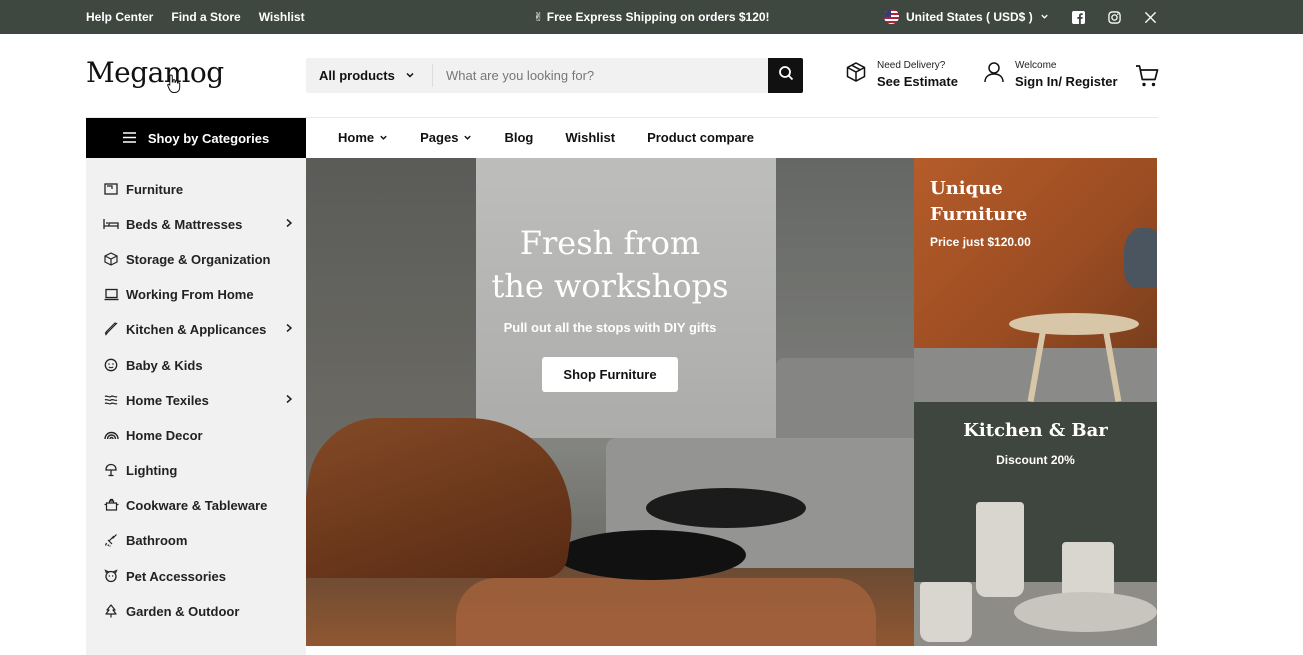 The width and height of the screenshot is (1303, 655). Describe the element at coordinates (111, 224) in the screenshot. I see `bed-icon` at that location.